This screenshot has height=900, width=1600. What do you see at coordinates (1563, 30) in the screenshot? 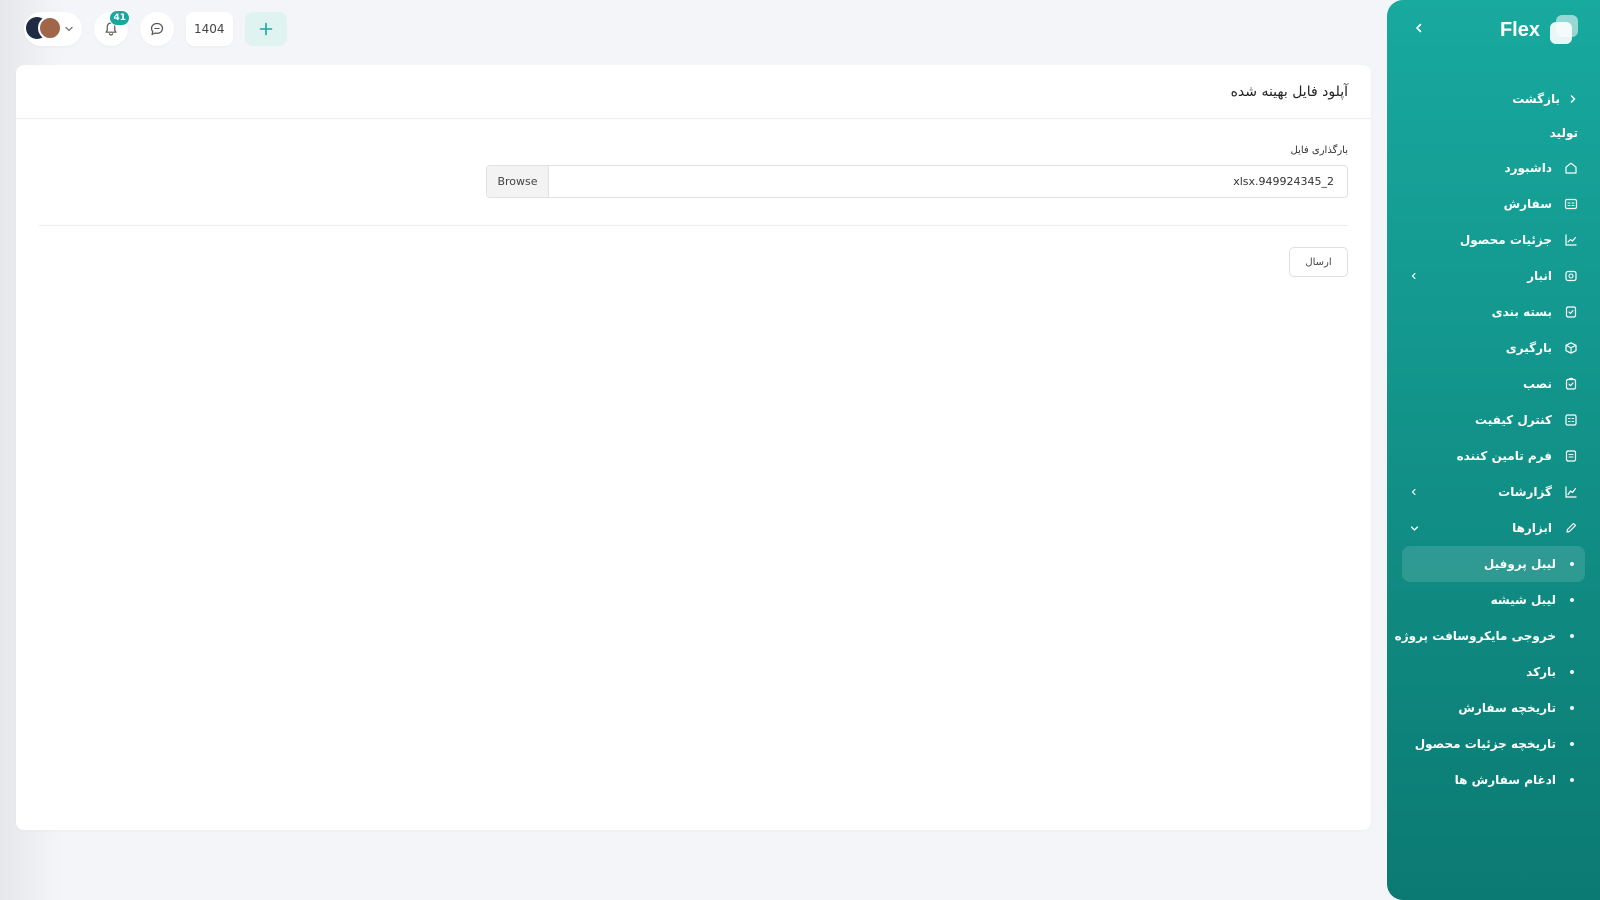
I see `flex-logo-icon` at bounding box center [1563, 30].